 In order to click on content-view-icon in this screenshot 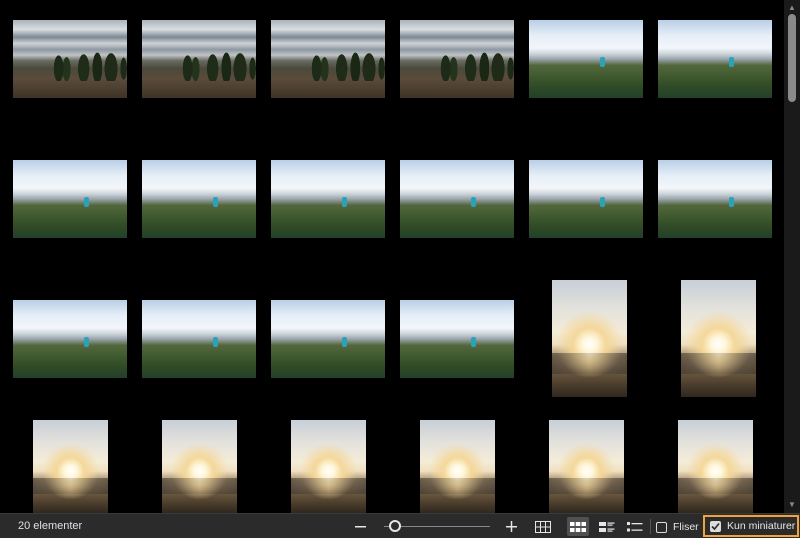, I will do `click(607, 526)`.